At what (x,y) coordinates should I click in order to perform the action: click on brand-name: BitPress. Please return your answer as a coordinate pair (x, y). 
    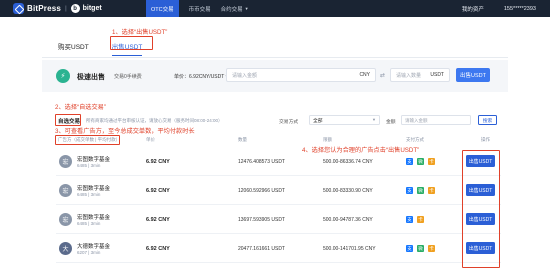
    Looking at the image, I should click on (44, 8).